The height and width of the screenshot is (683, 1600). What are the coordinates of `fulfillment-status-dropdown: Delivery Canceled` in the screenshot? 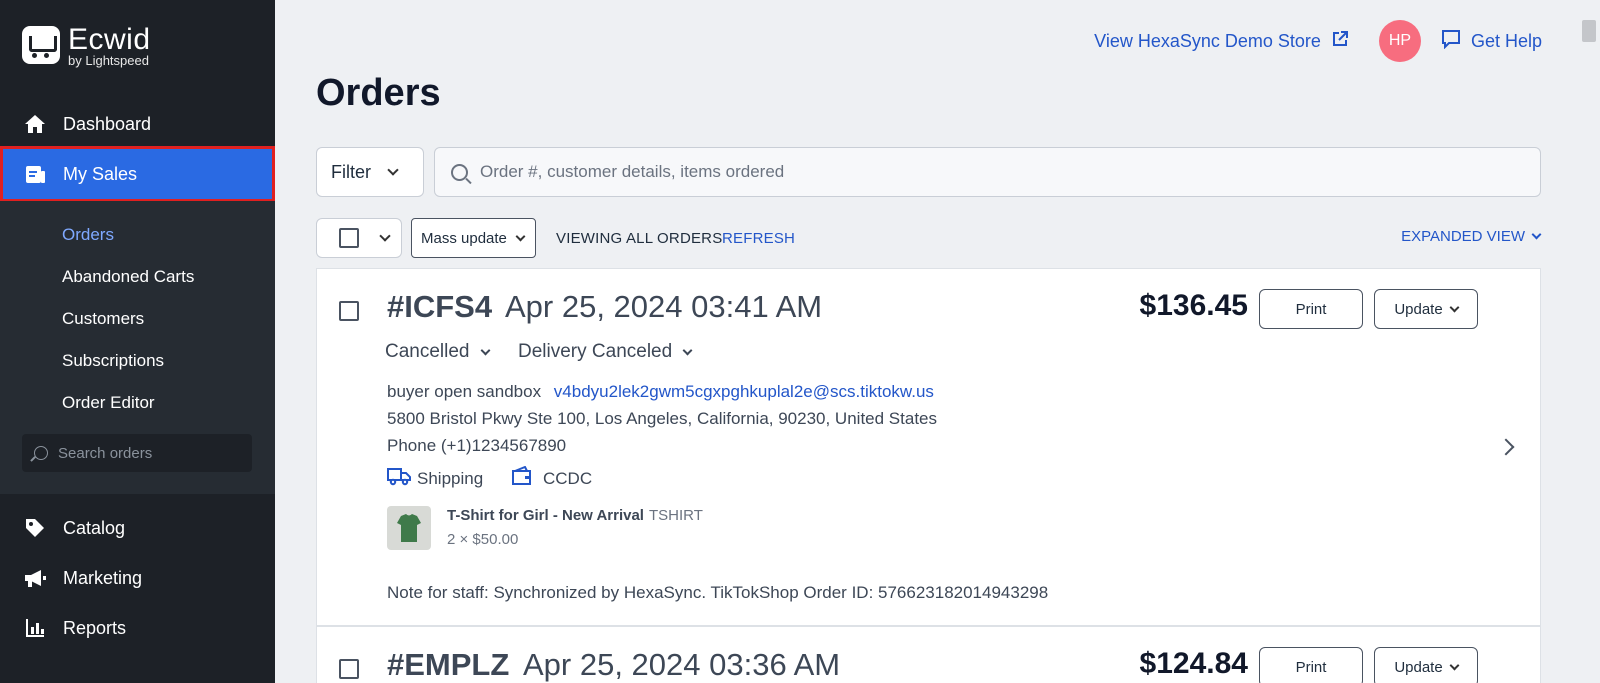 It's located at (605, 352).